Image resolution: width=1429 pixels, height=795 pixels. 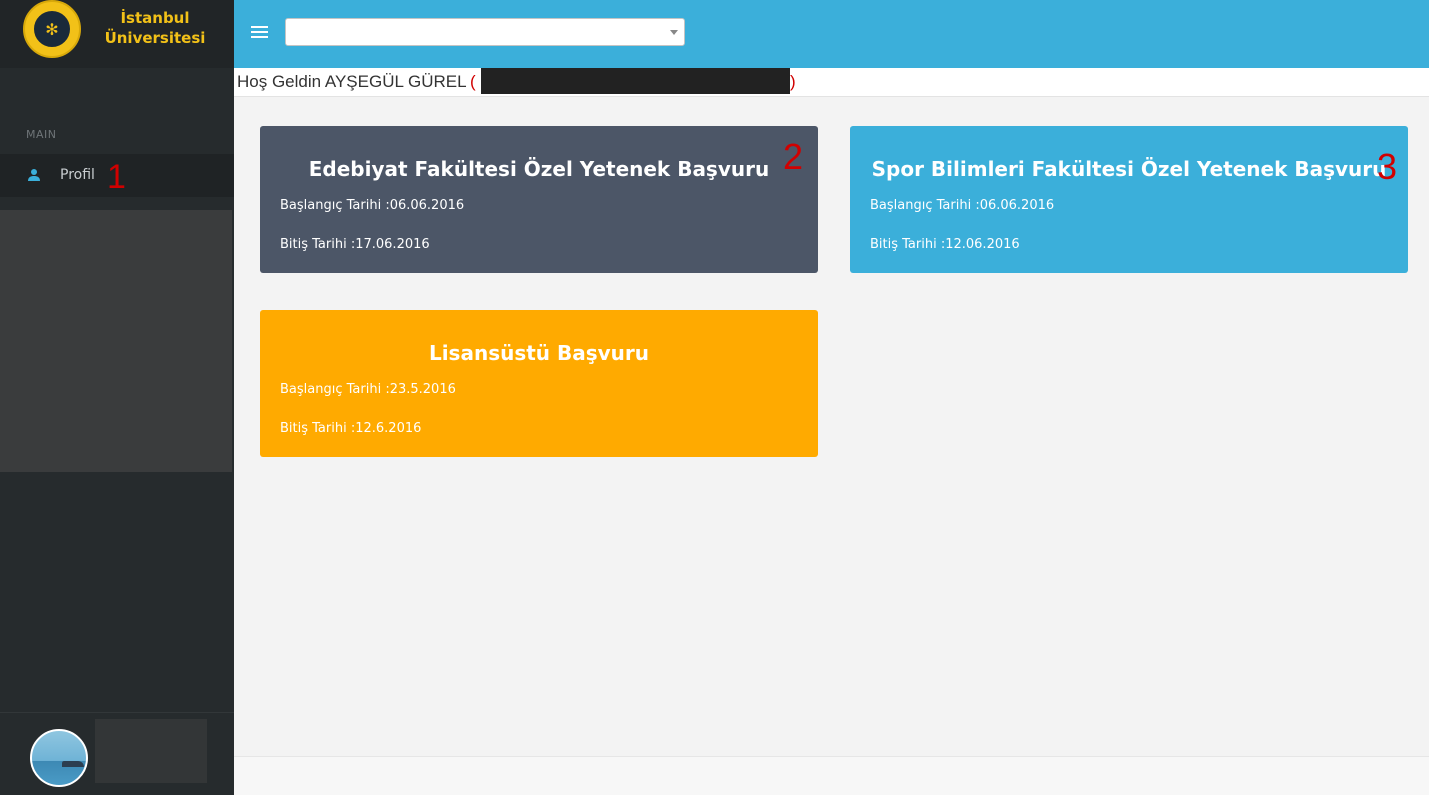 I want to click on user-footer, so click(x=117, y=753).